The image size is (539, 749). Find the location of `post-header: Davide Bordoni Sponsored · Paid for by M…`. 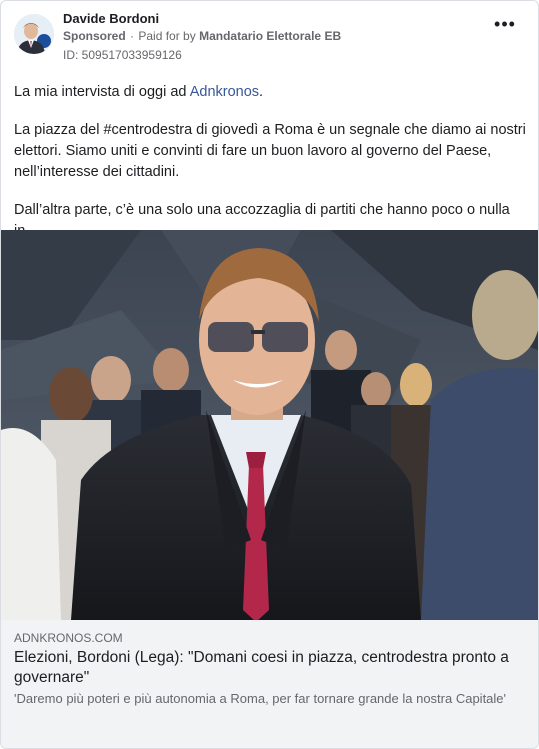

post-header: Davide Bordoni Sponsored · Paid for by M… is located at coordinates (271, 38).